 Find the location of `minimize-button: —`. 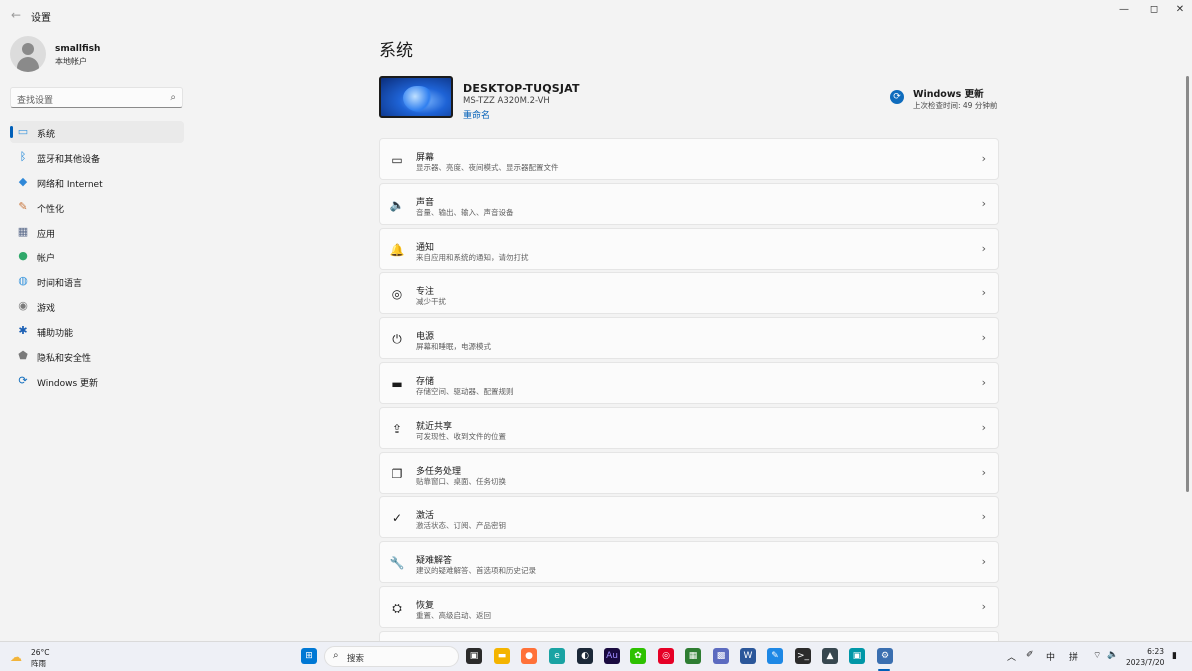

minimize-button: — is located at coordinates (1124, 10).